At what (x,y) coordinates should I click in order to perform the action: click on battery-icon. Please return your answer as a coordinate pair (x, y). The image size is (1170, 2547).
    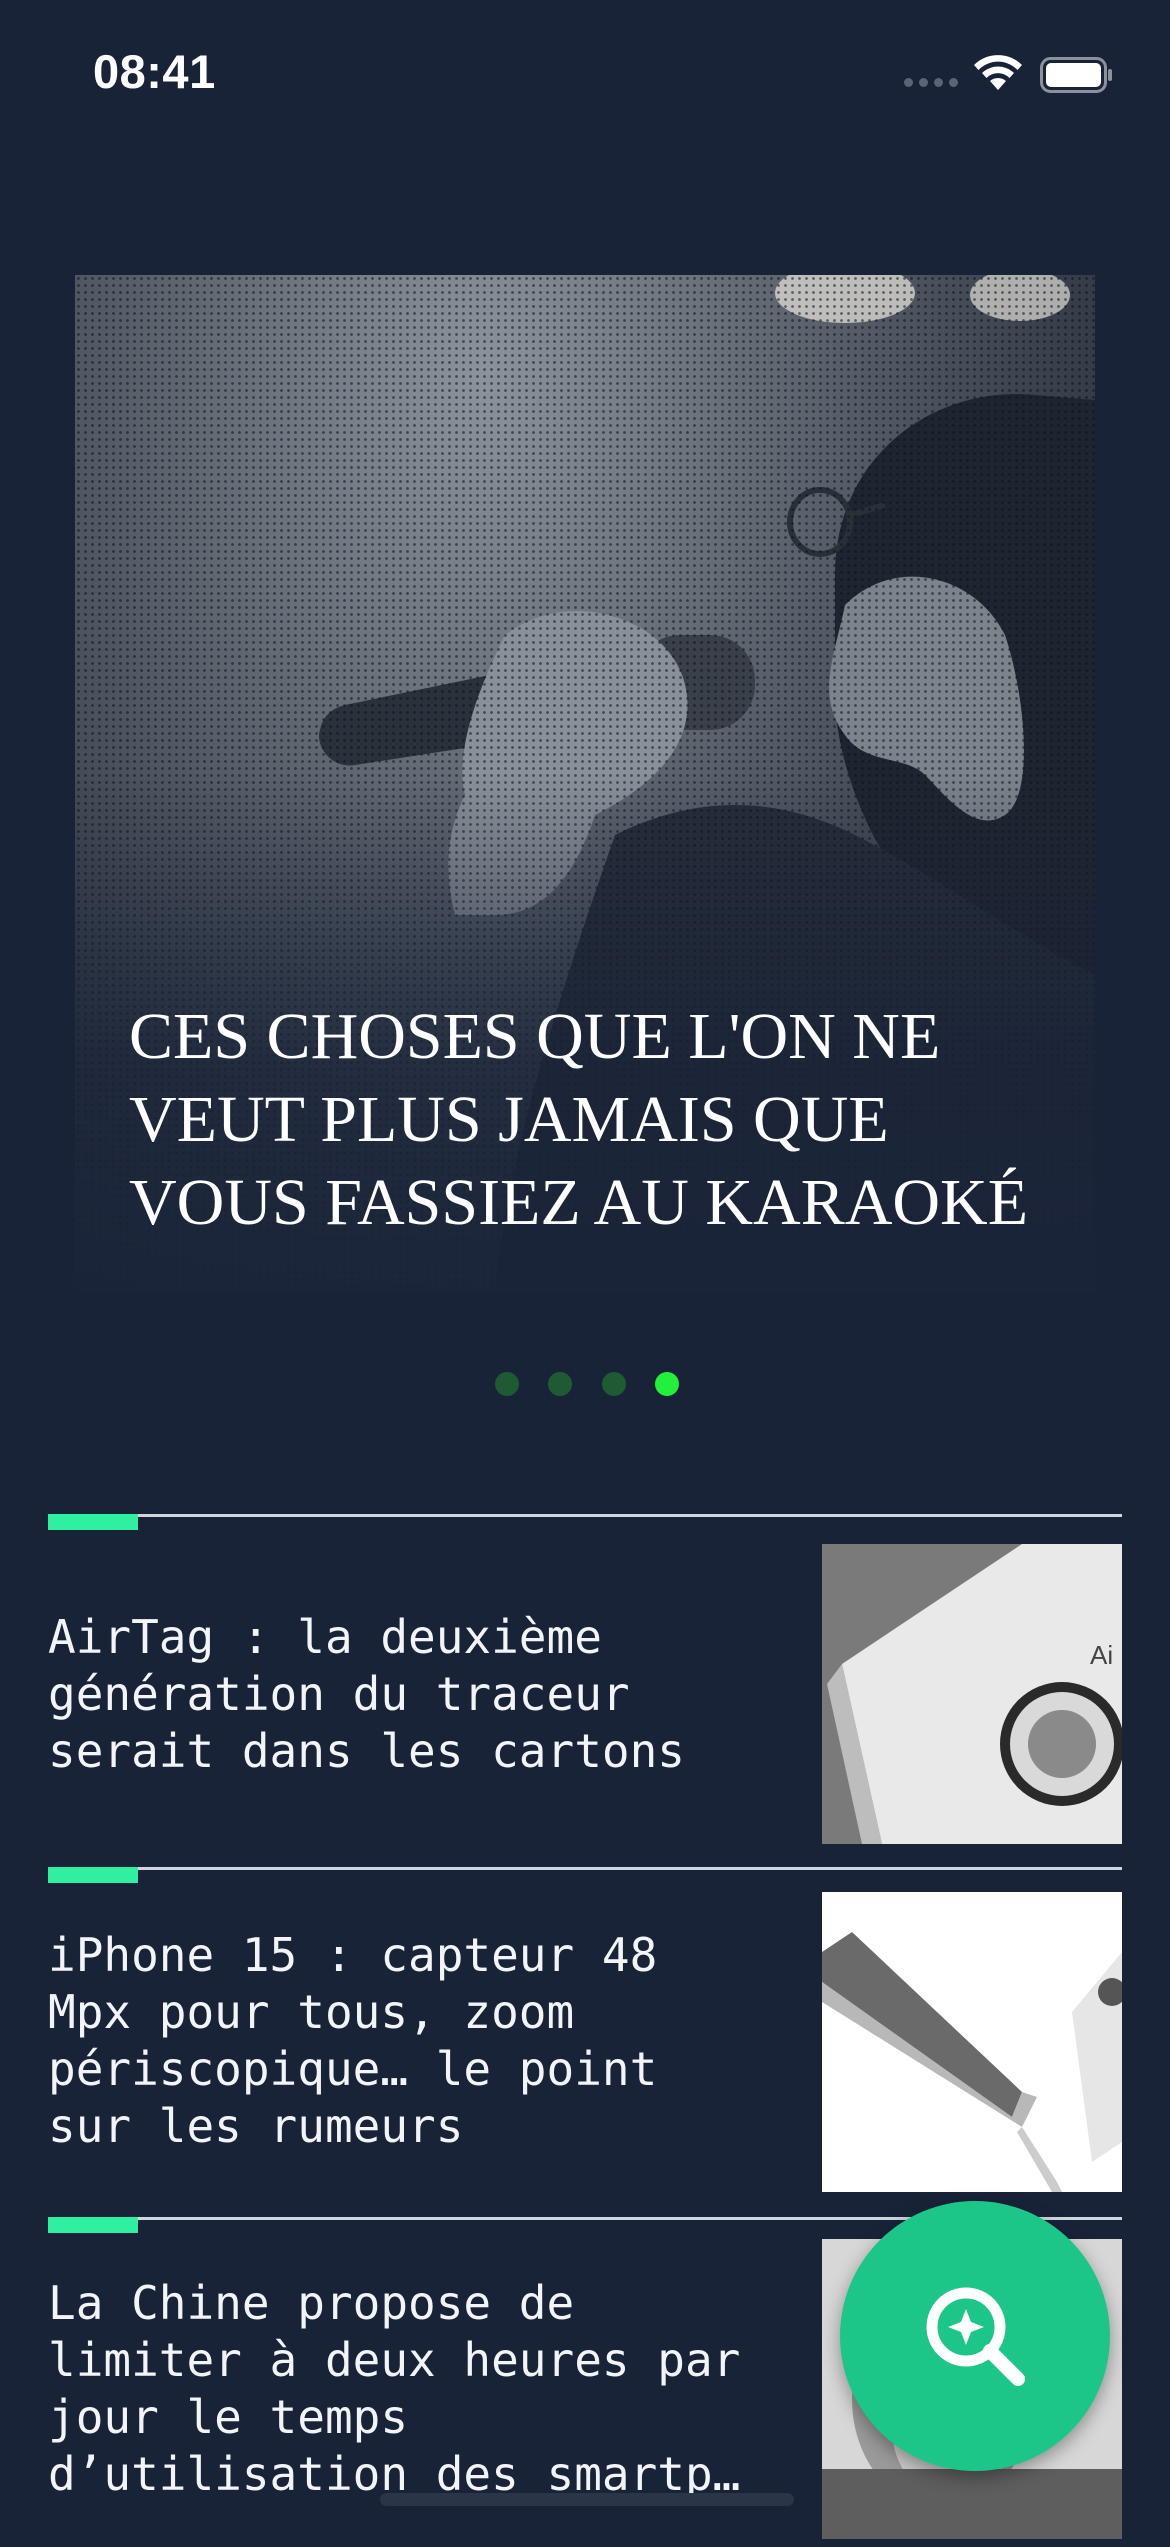
    Looking at the image, I should click on (1076, 75).